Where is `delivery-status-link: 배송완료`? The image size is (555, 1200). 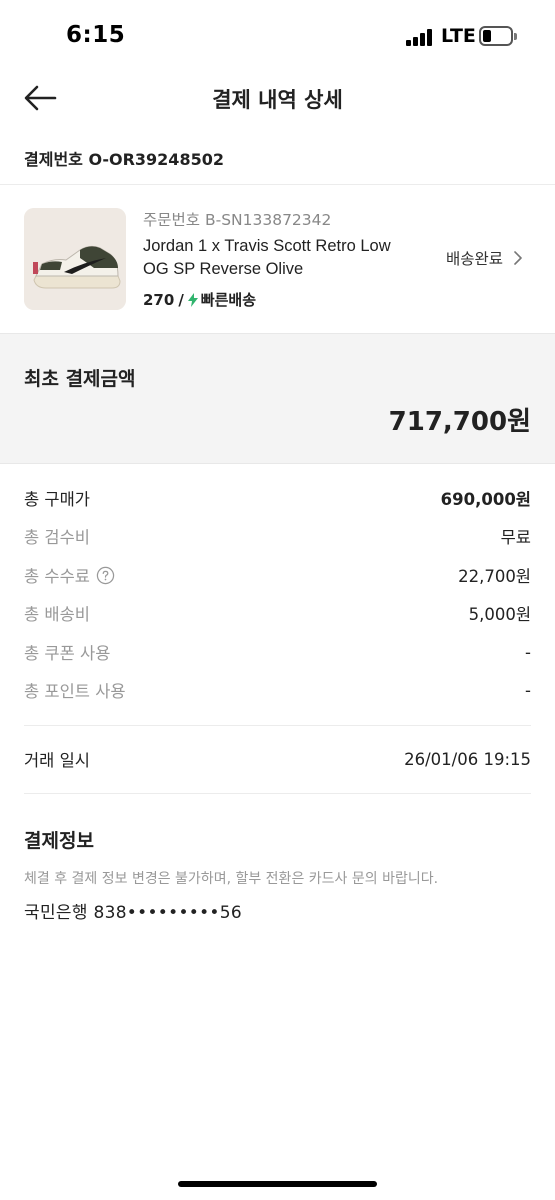
delivery-status-link: 배송완료 is located at coordinates (485, 258).